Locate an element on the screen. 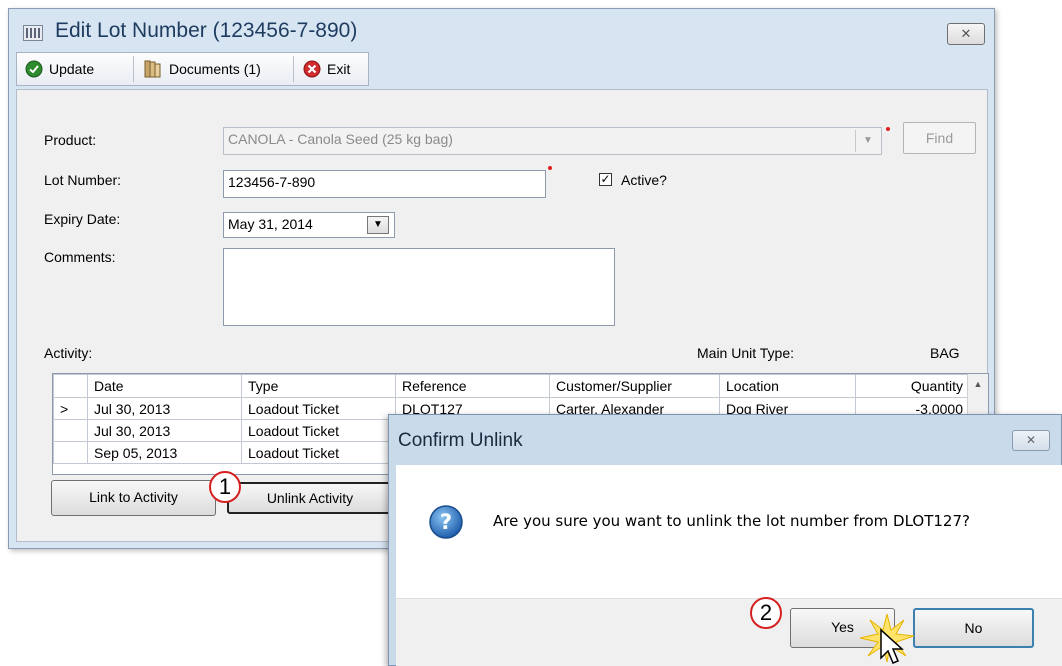  exit-label: Exit is located at coordinates (339, 69).